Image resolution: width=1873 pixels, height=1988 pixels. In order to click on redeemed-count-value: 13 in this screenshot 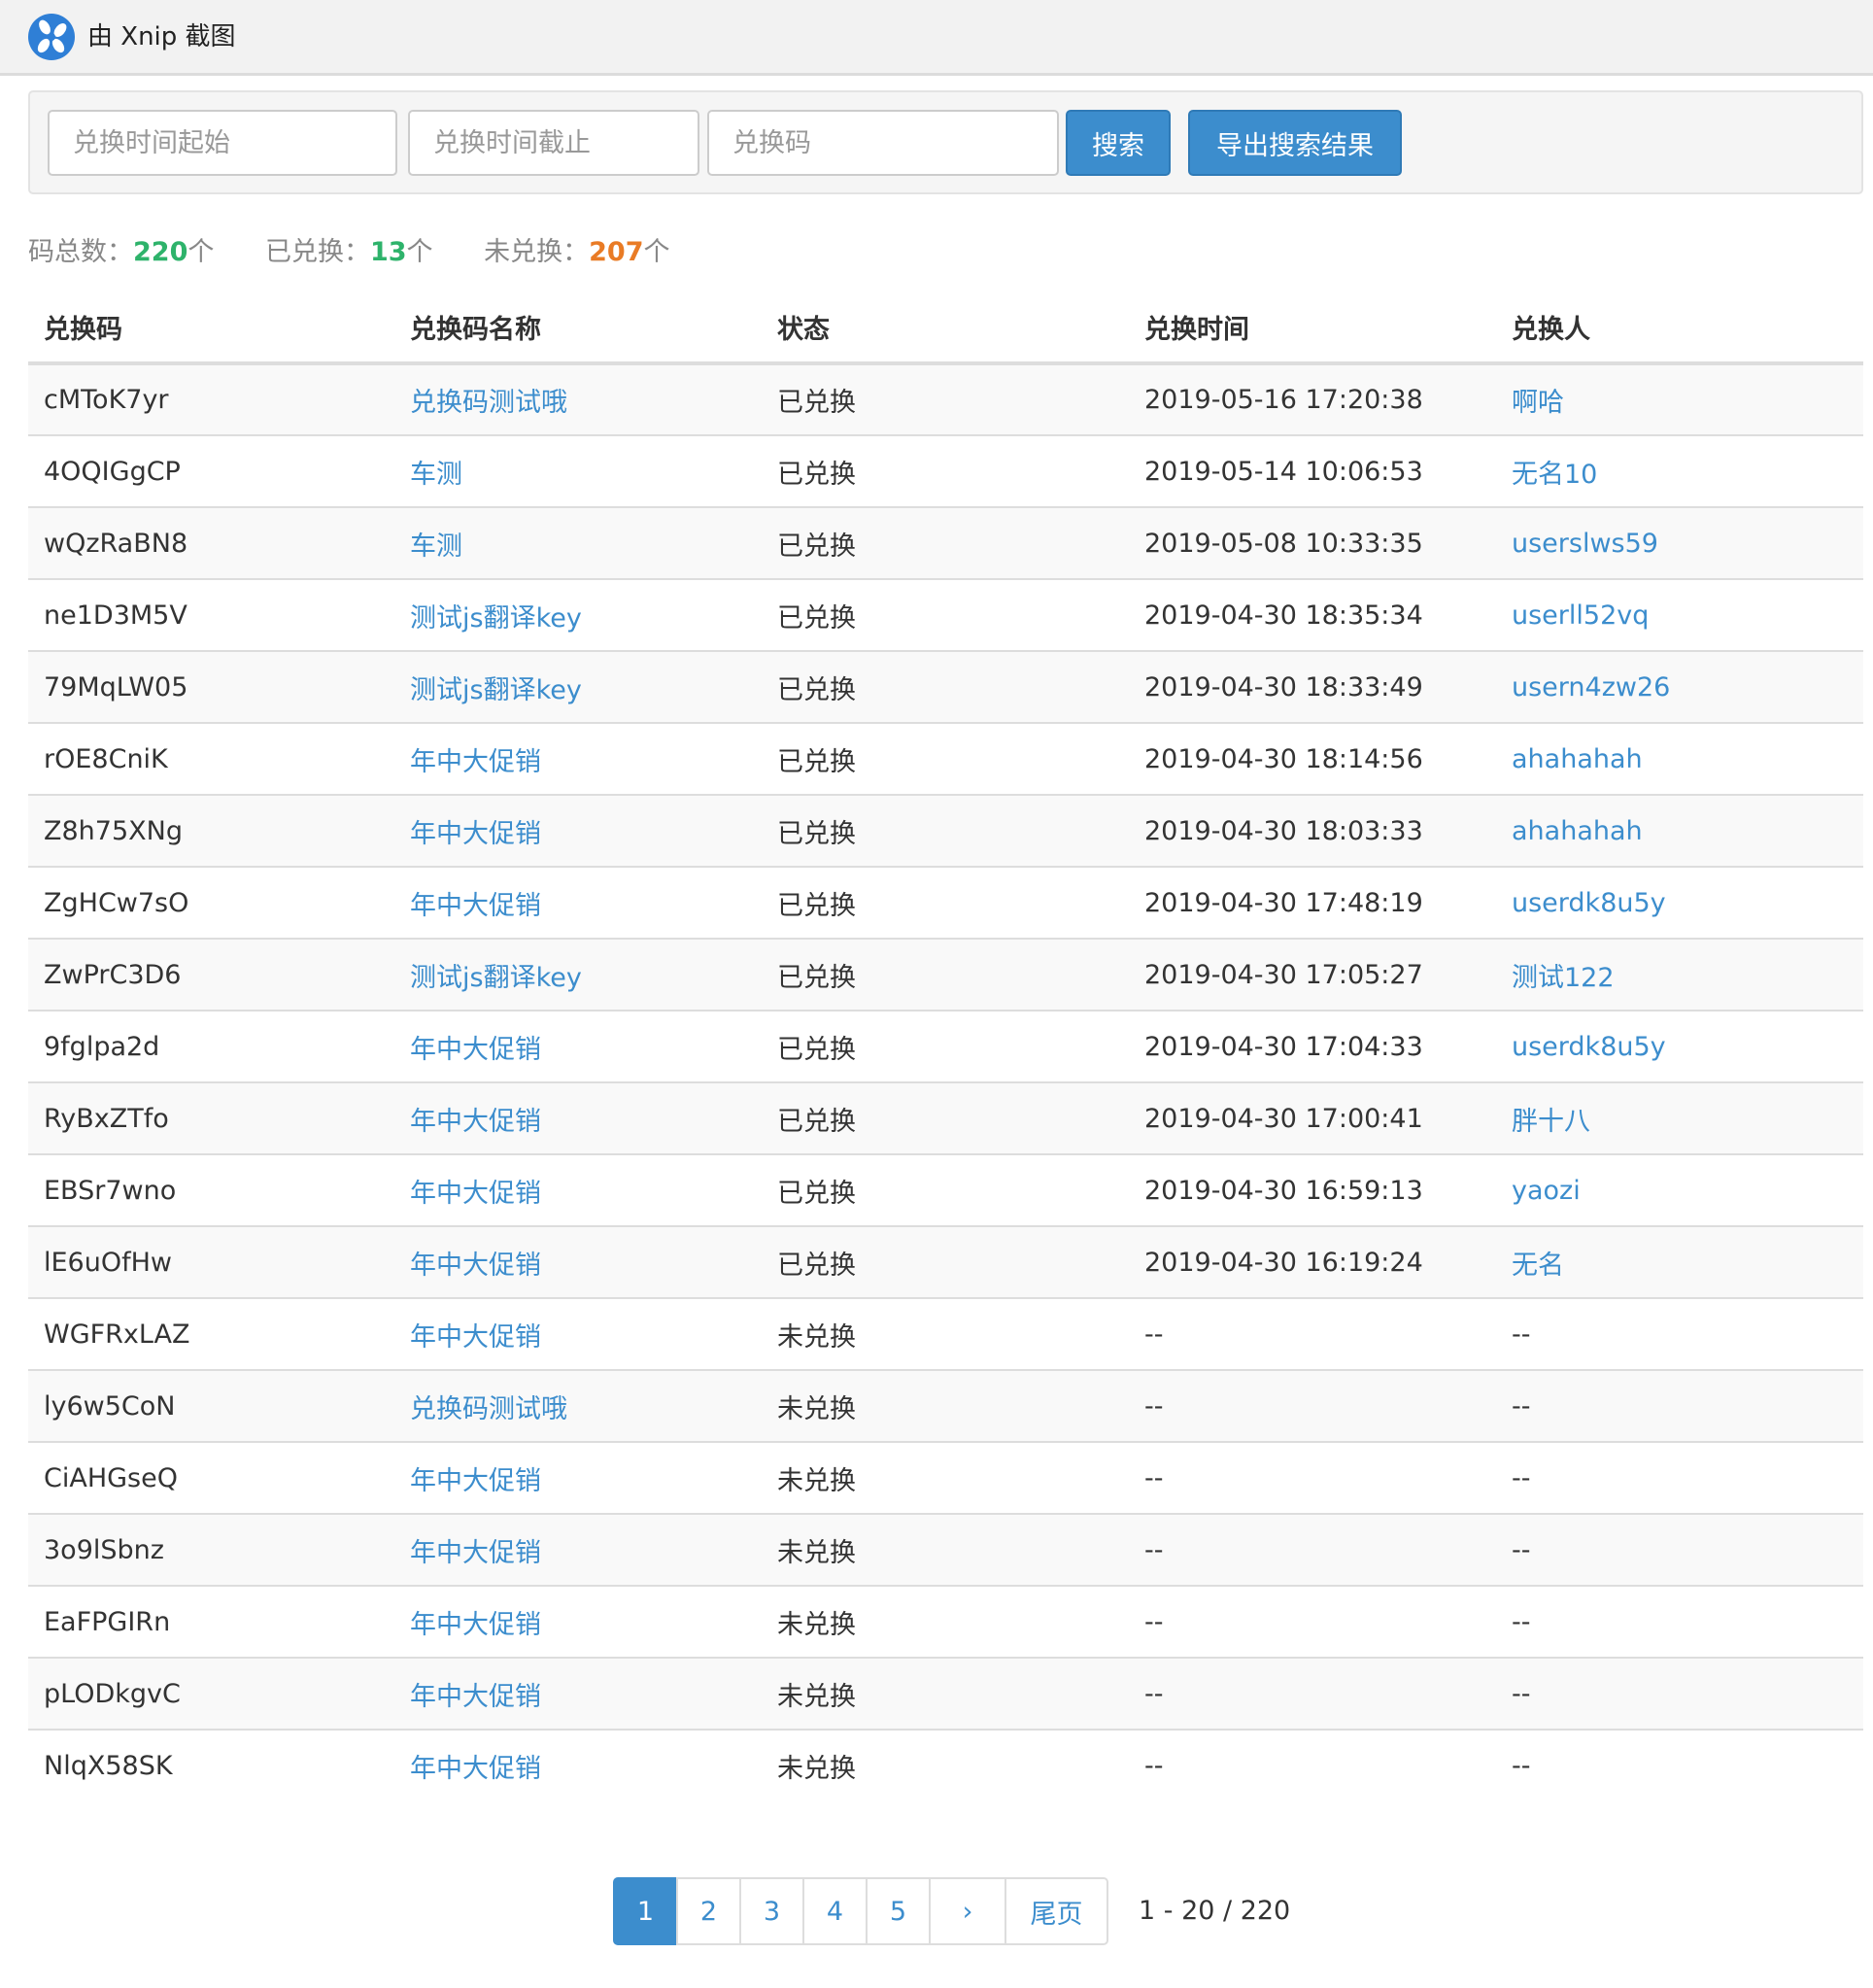, I will do `click(388, 252)`.